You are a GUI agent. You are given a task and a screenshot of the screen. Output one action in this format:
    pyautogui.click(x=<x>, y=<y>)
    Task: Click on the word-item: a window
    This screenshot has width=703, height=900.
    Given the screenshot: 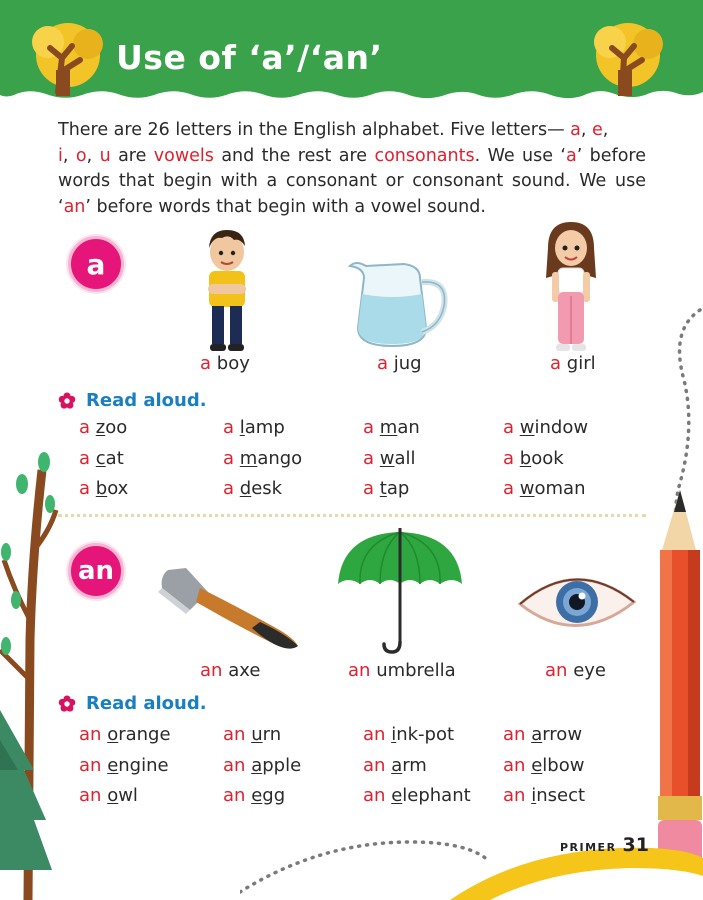 What is the action you would take?
    pyautogui.click(x=546, y=427)
    